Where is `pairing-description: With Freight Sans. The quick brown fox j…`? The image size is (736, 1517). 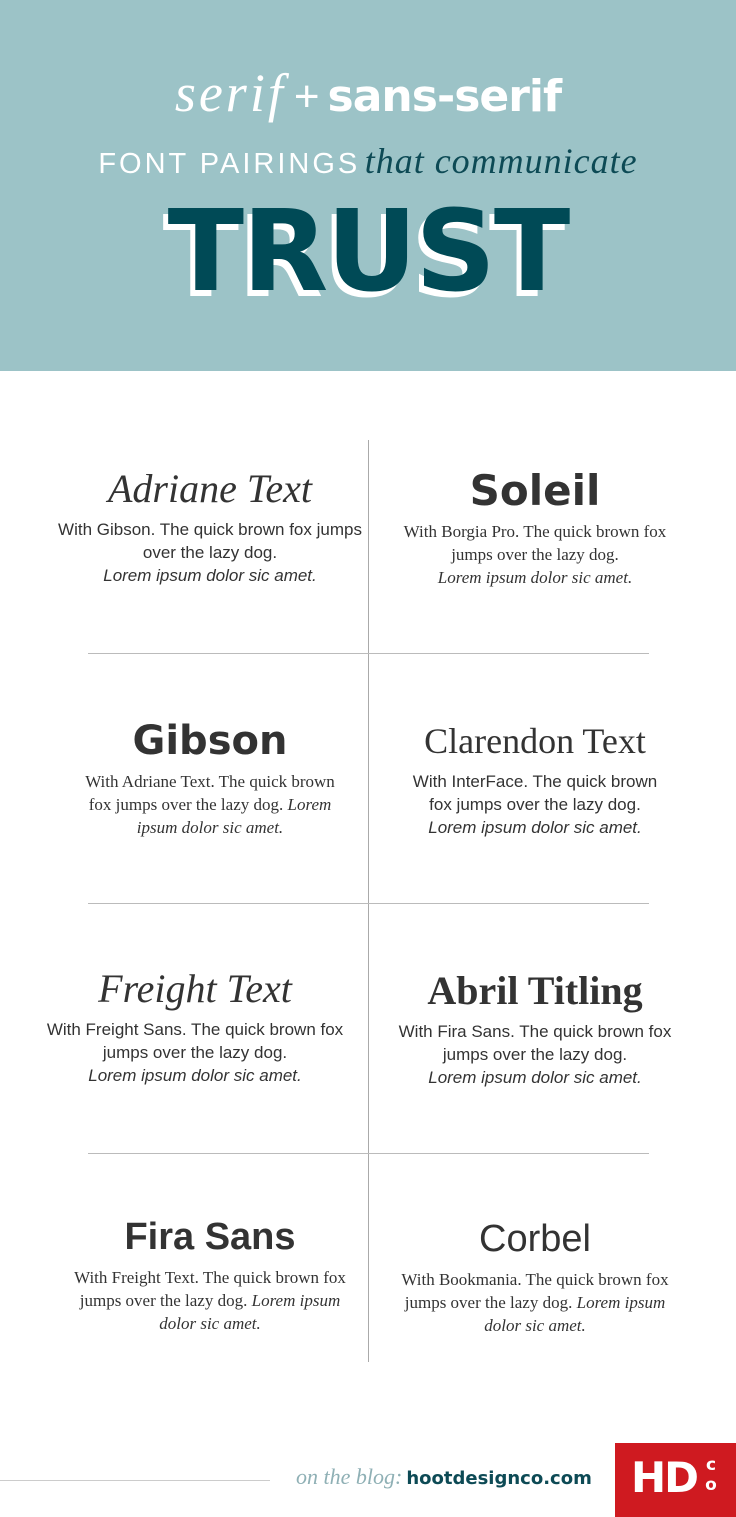
pairing-description: With Freight Sans. The quick brown fox j… is located at coordinates (195, 1052).